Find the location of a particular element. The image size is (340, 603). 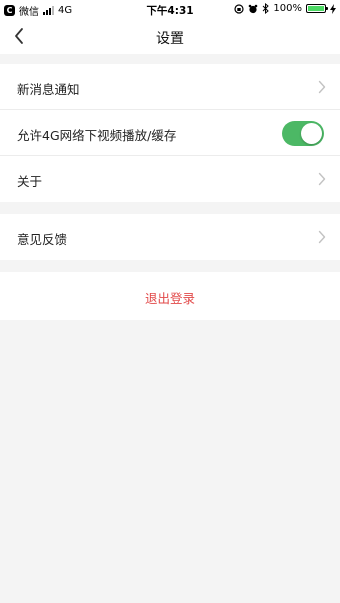

status-right: 100% is located at coordinates (285, 8).